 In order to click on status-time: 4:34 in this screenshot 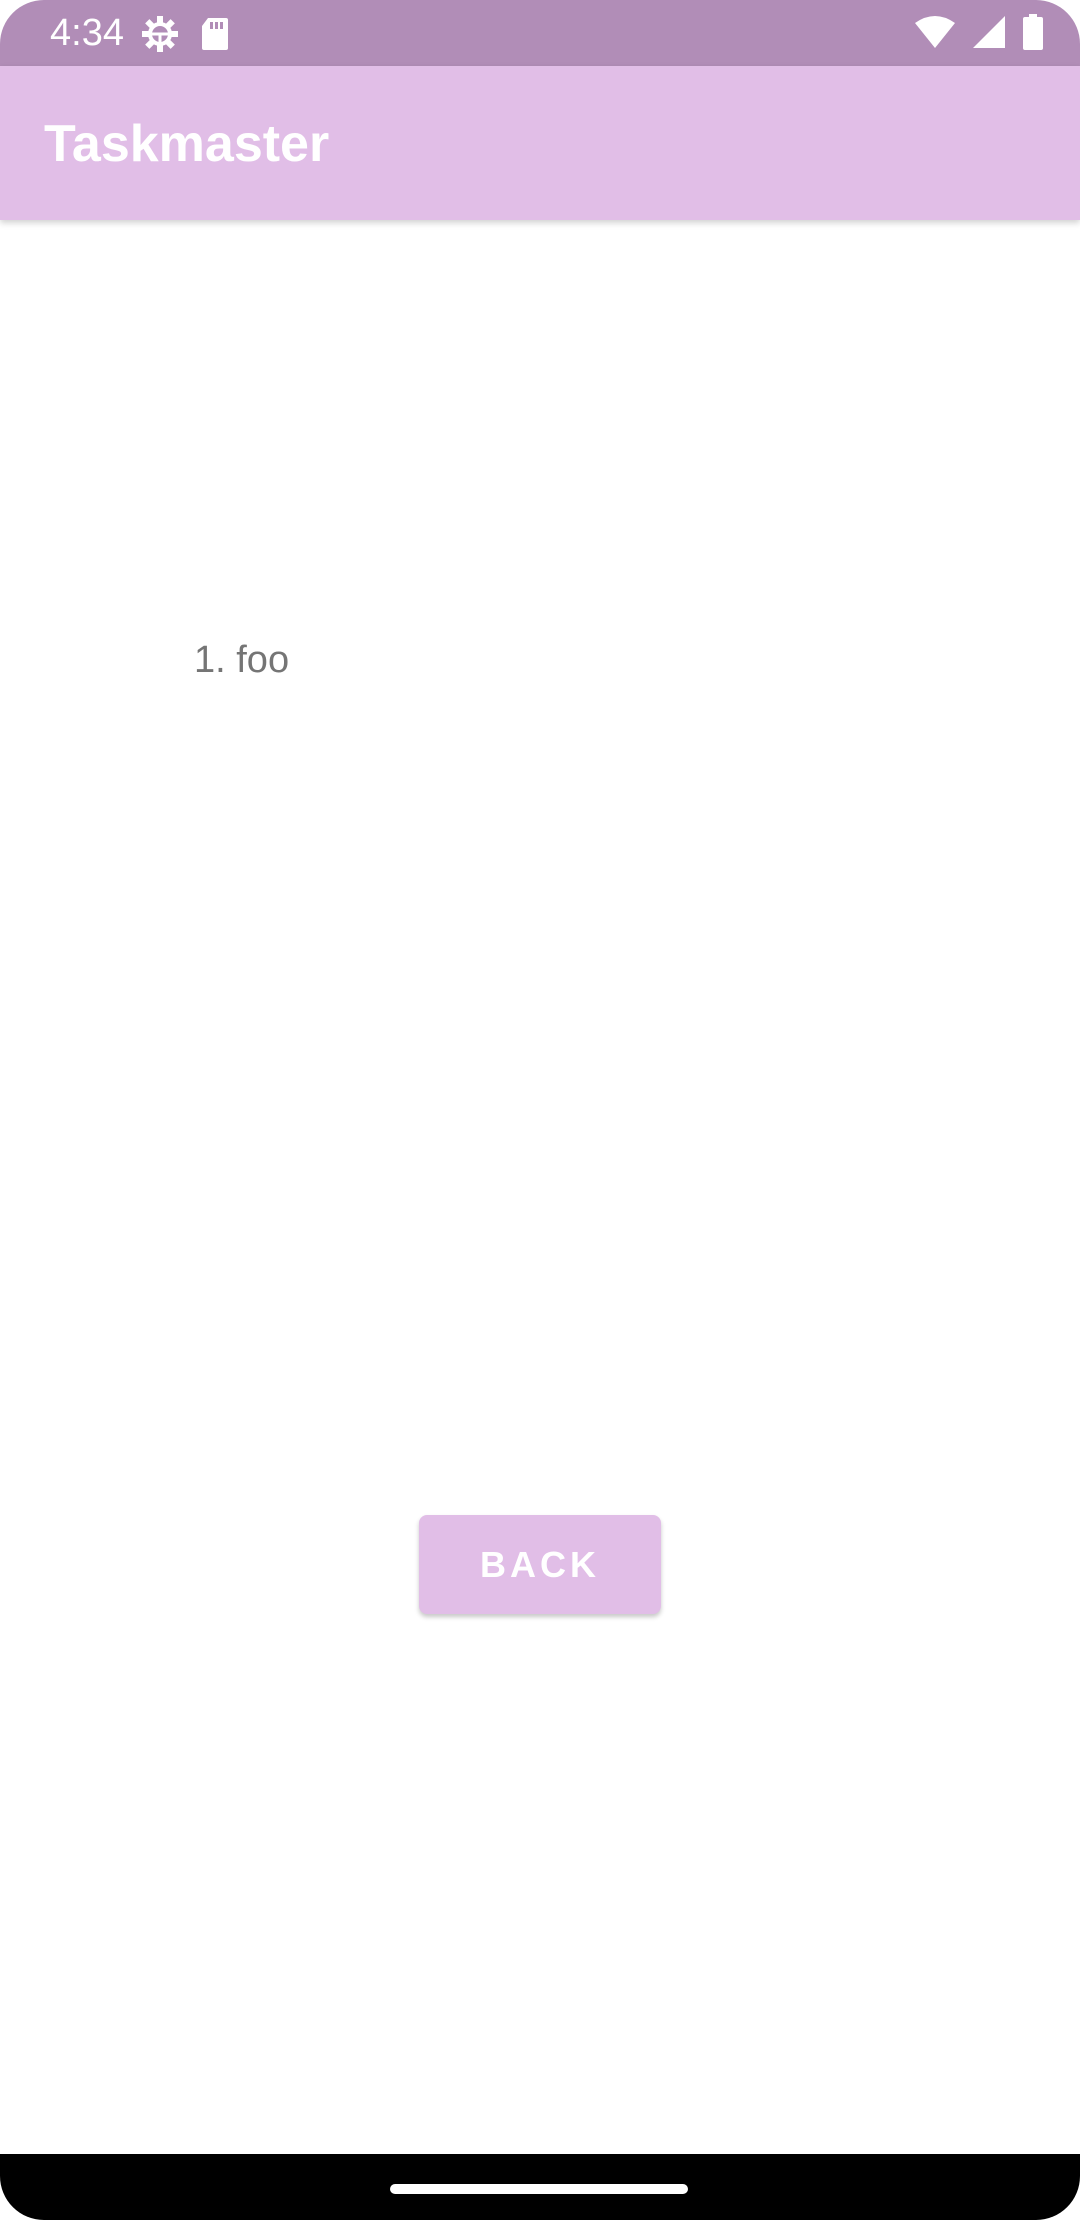, I will do `click(87, 33)`.